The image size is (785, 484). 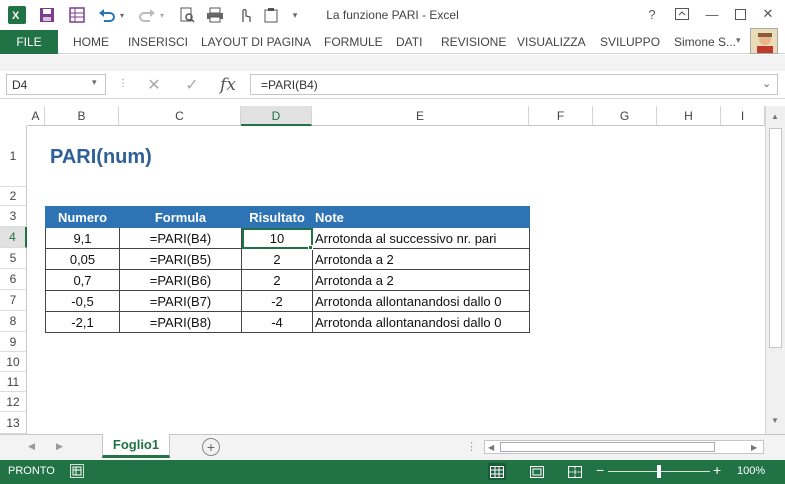 What do you see at coordinates (551, 42) in the screenshot?
I see `tab-visualizza: VISUALIZZA` at bounding box center [551, 42].